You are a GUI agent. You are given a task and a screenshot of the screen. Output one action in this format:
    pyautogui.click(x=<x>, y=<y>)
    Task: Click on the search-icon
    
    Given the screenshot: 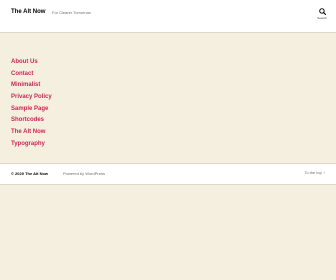 What is the action you would take?
    pyautogui.click(x=322, y=11)
    